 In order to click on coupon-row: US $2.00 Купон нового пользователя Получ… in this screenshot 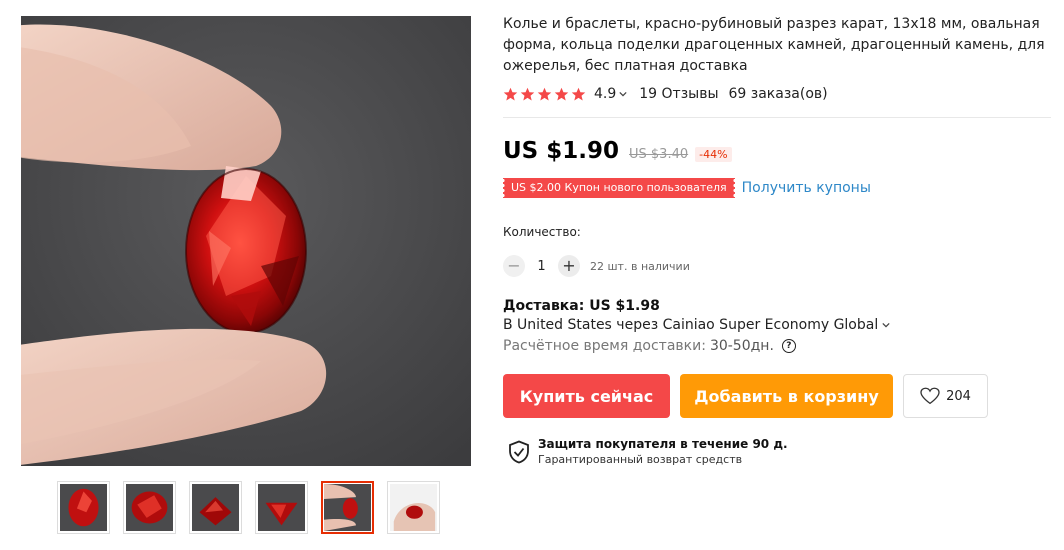, I will do `click(777, 188)`.